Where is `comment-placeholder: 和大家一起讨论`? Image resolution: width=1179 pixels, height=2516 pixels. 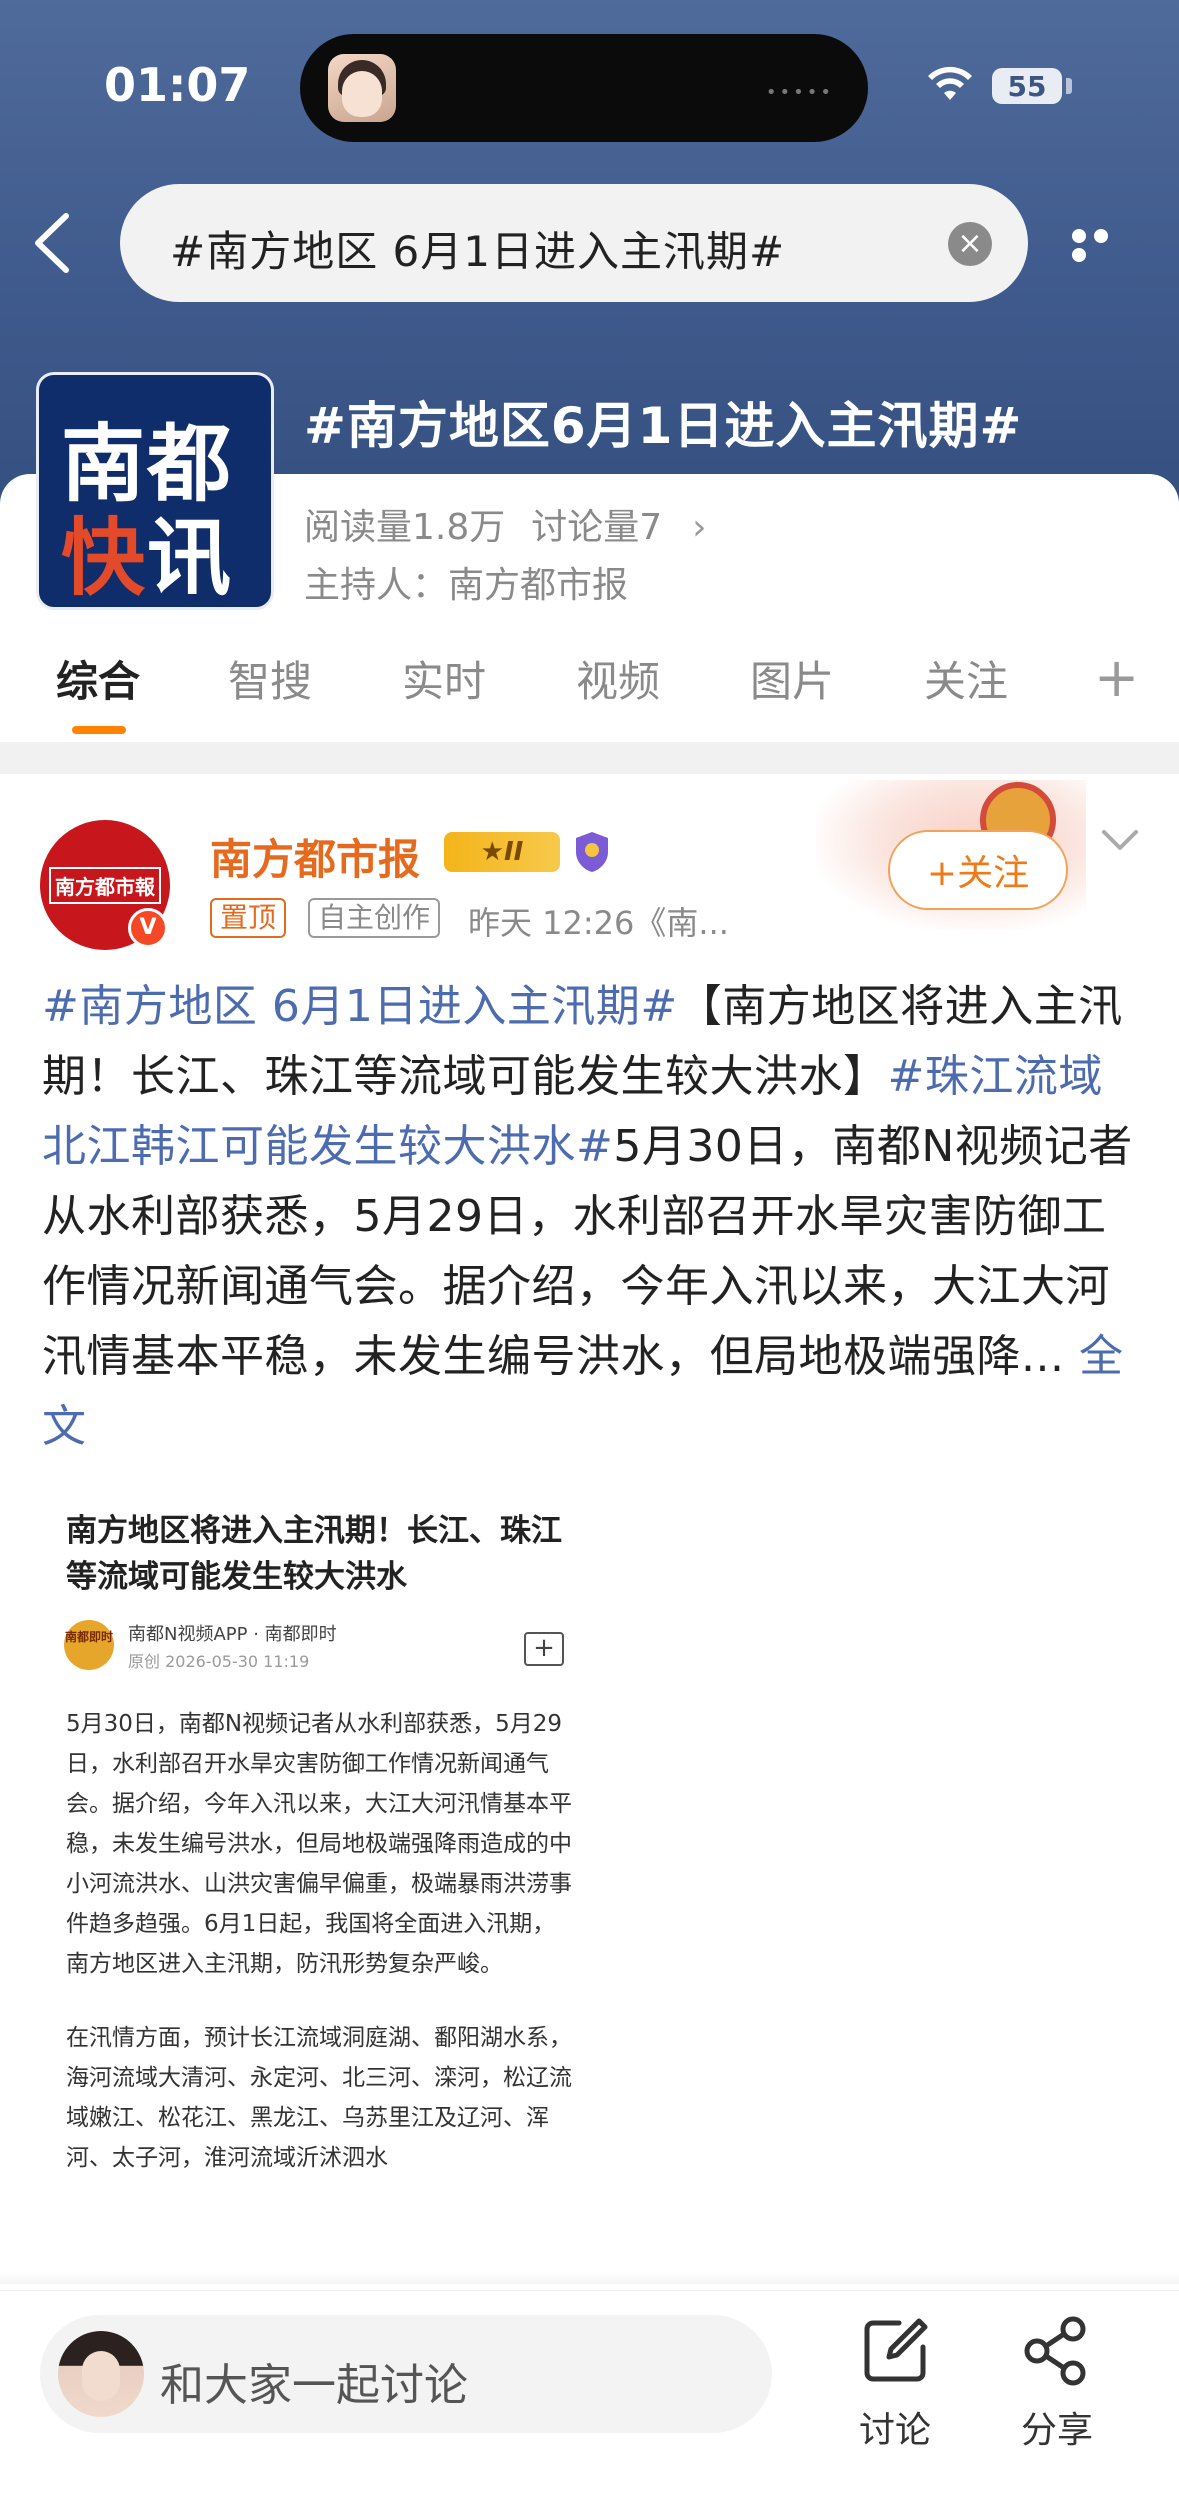 comment-placeholder: 和大家一起讨论 is located at coordinates (314, 2385).